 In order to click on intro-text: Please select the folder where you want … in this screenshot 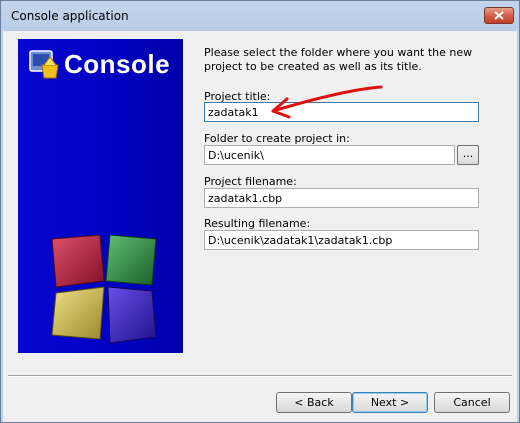, I will do `click(338, 59)`.